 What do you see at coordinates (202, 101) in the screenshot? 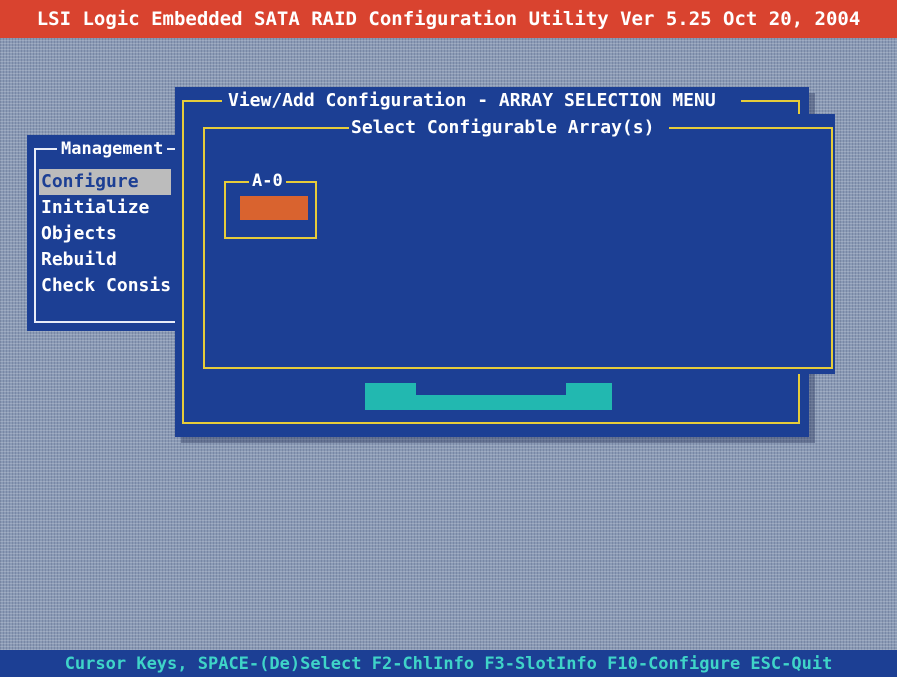
I see `dialog-frame-top-left` at bounding box center [202, 101].